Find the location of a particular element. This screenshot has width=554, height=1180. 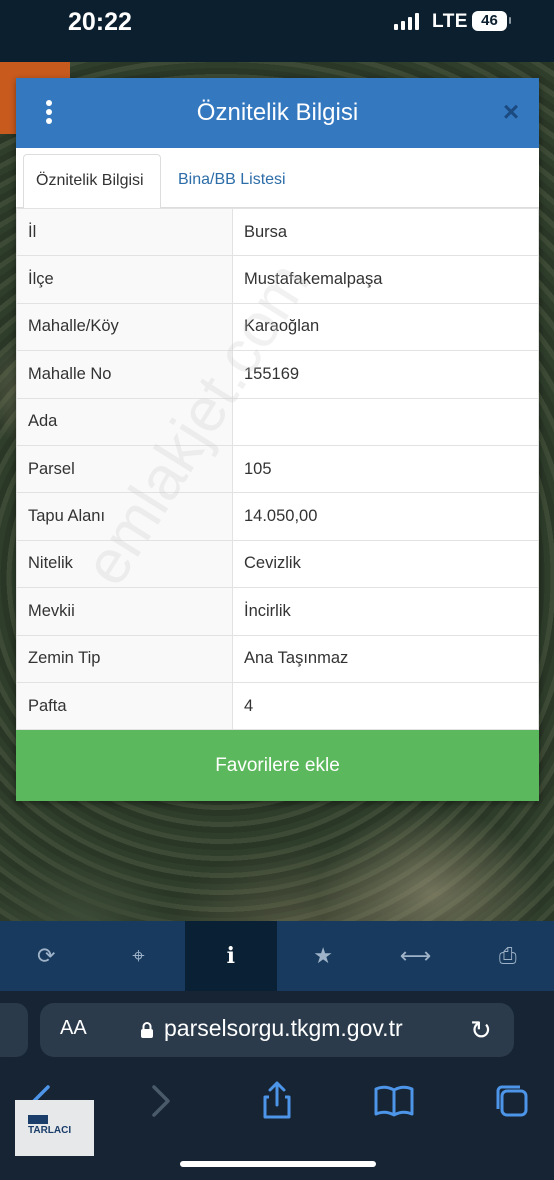

attribute-value: 4 is located at coordinates (385, 706).